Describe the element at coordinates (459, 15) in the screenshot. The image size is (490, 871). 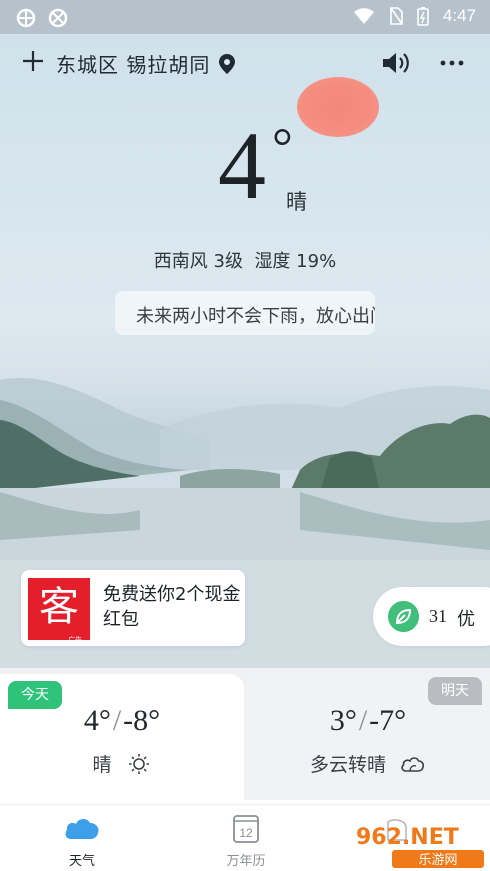
I see `status-time: 4:47` at that location.